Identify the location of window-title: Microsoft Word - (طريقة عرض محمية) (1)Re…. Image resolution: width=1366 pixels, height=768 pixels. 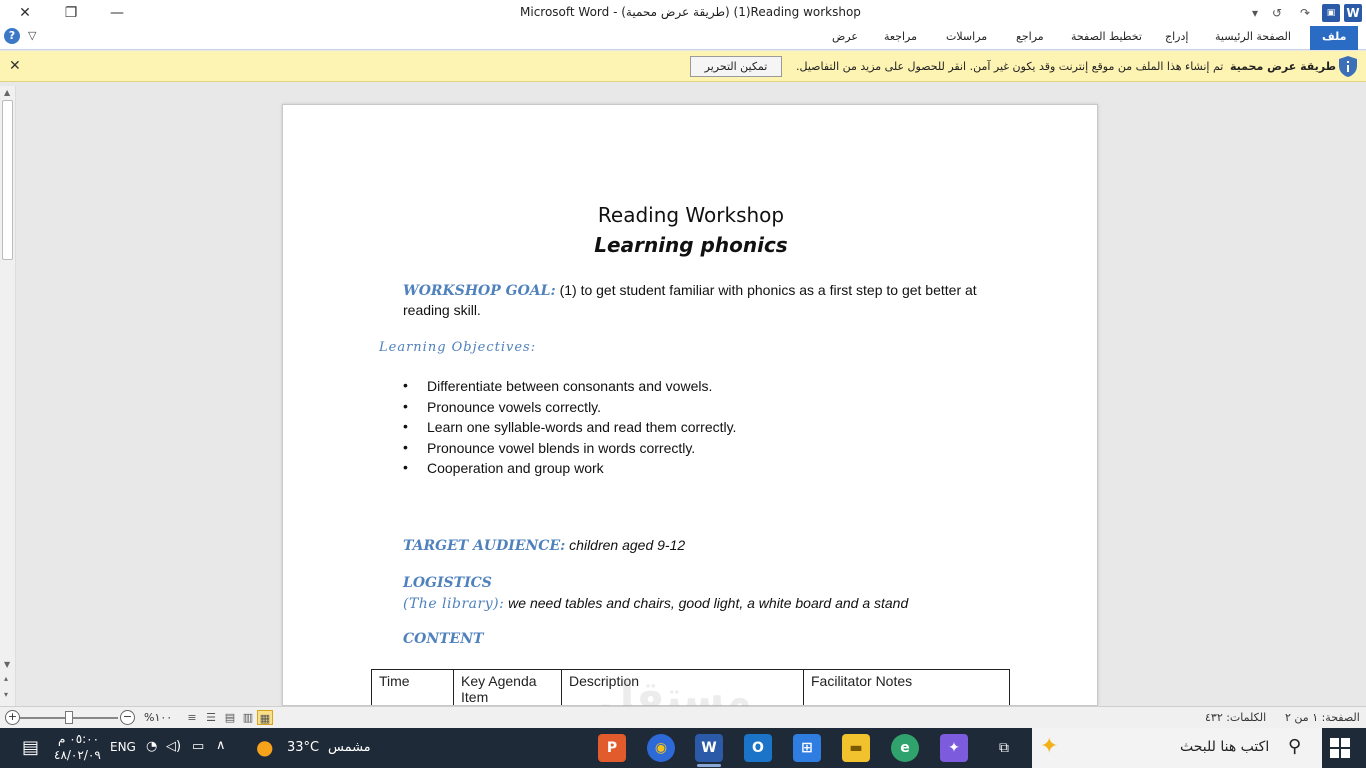
(690, 12).